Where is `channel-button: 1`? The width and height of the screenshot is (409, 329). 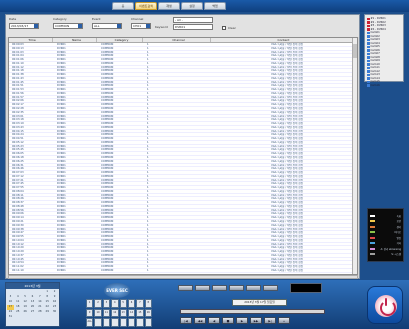 channel-button: 1 is located at coordinates (90, 303).